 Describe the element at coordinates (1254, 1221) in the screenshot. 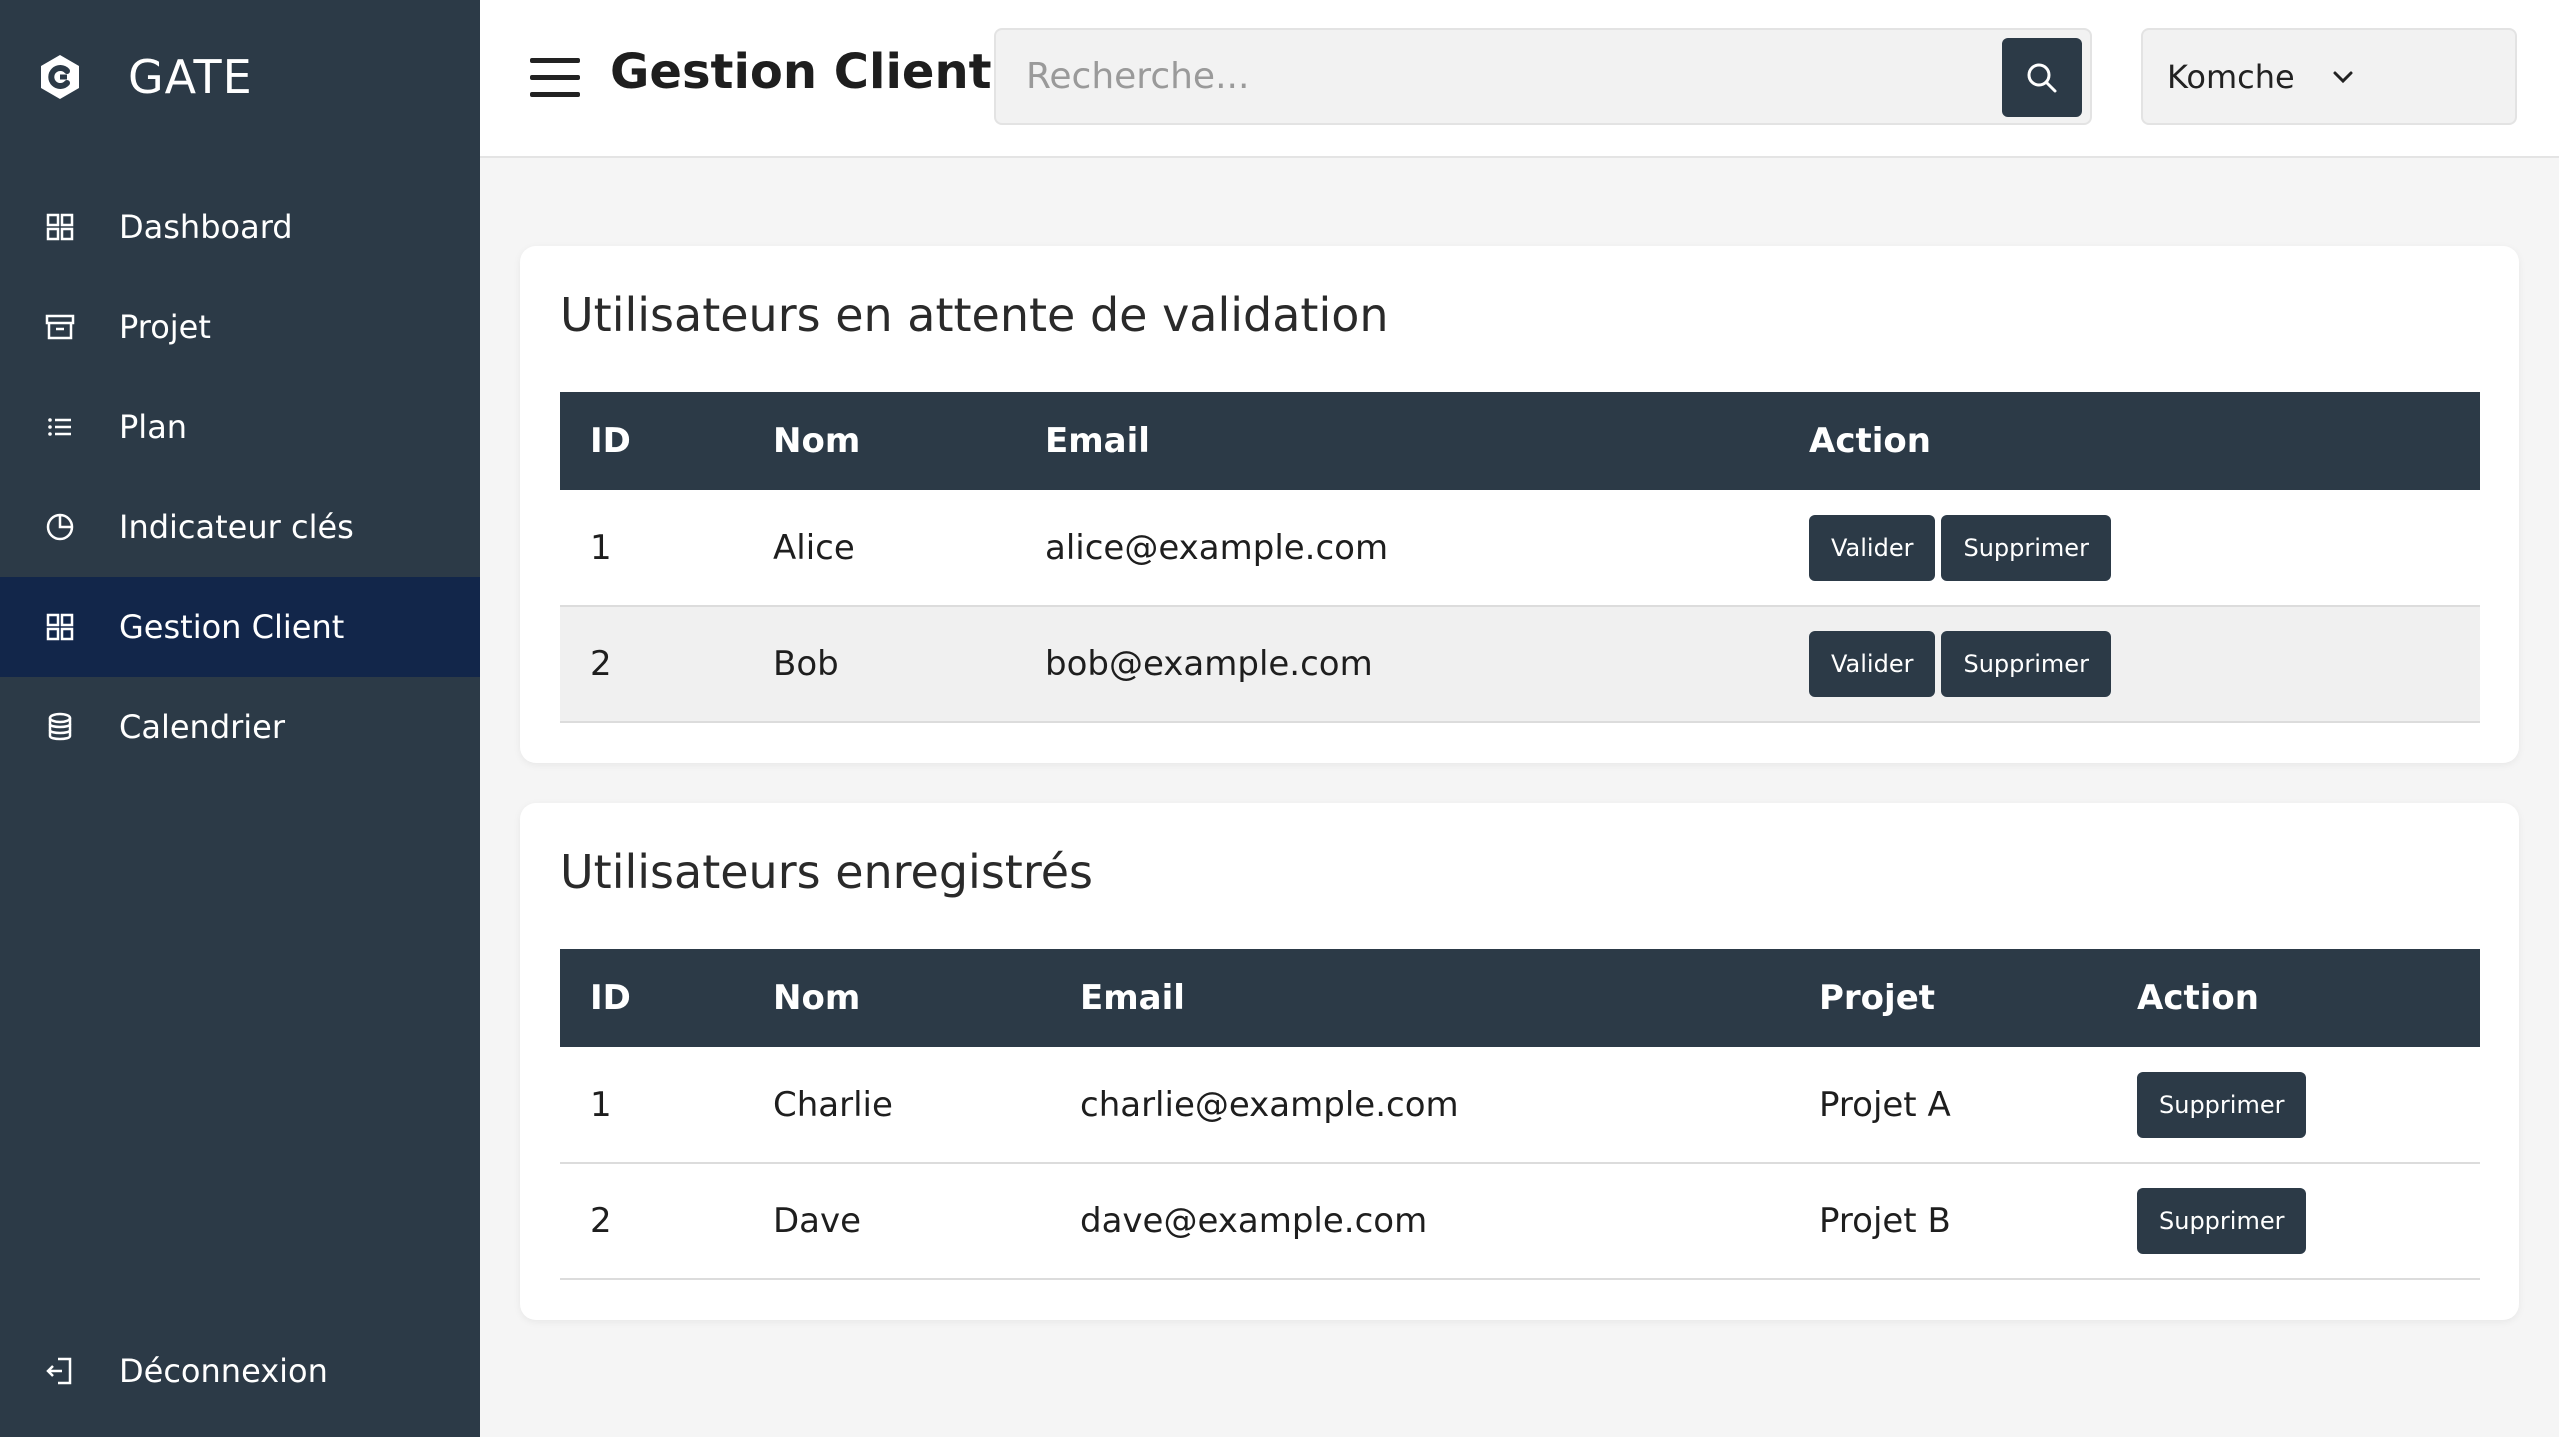

I see `cell-email: dave@example.com` at that location.